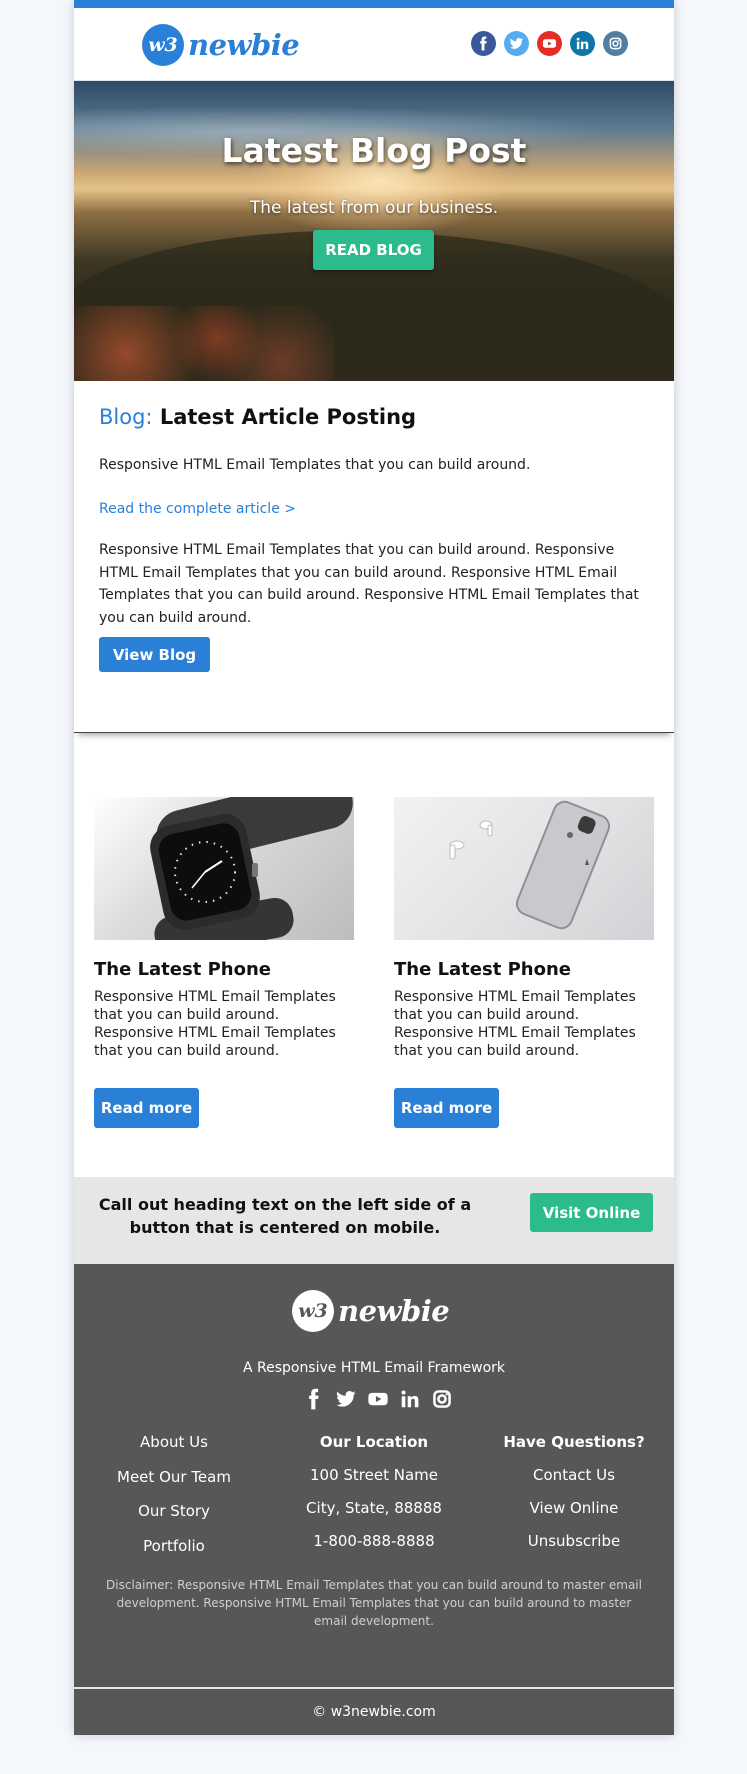  What do you see at coordinates (197, 509) in the screenshot?
I see `read-article-link: Read the complete article >` at bounding box center [197, 509].